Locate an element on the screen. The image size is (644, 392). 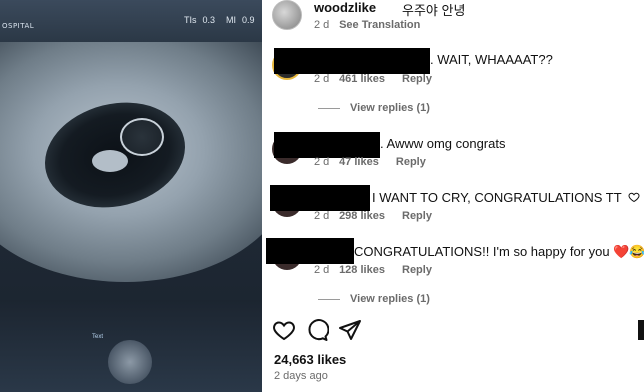
hospital-label: OSPITAL is located at coordinates (18, 26).